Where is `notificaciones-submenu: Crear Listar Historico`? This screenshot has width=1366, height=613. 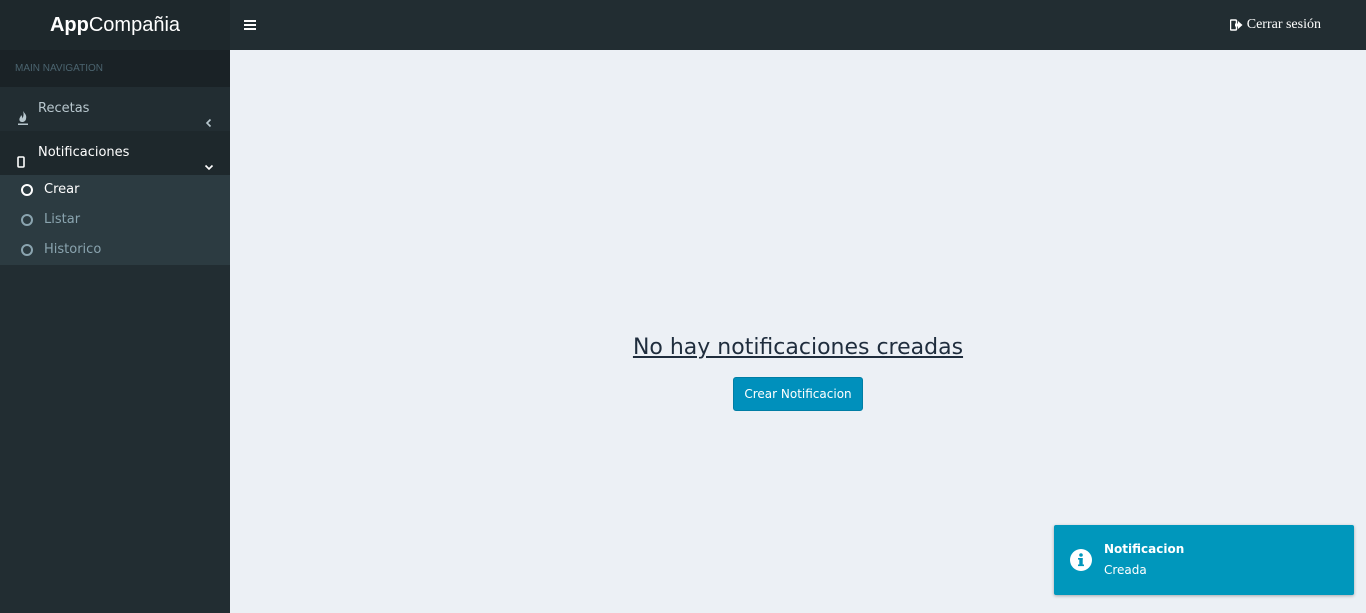 notificaciones-submenu: Crear Listar Historico is located at coordinates (115, 220).